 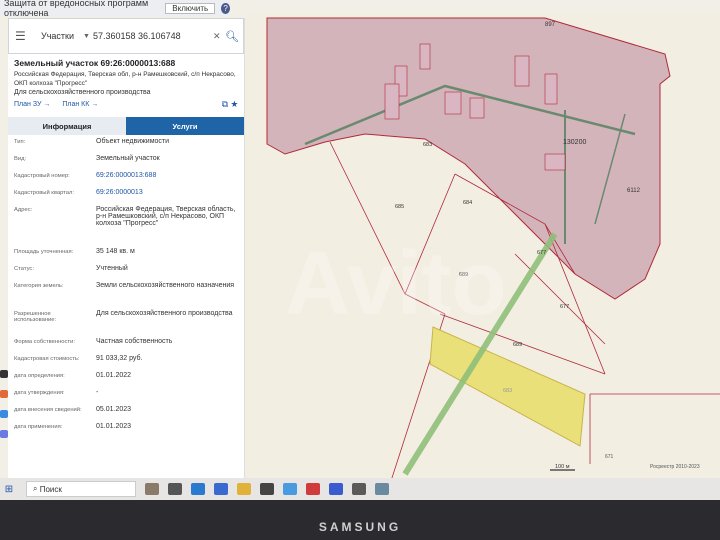 I want to click on plan-kk-link: План КК →, so click(x=80, y=104).